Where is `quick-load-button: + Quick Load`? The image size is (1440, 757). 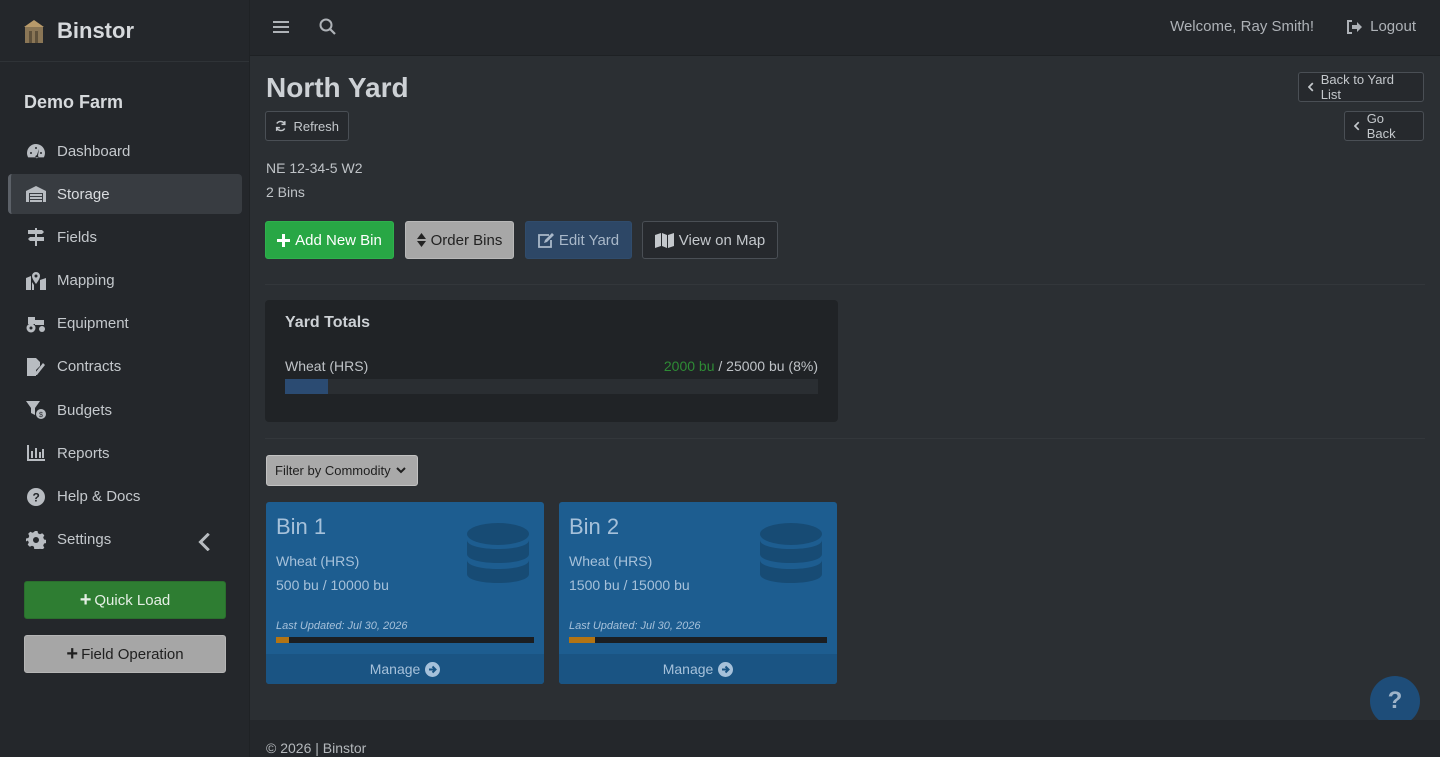 quick-load-button: + Quick Load is located at coordinates (125, 600).